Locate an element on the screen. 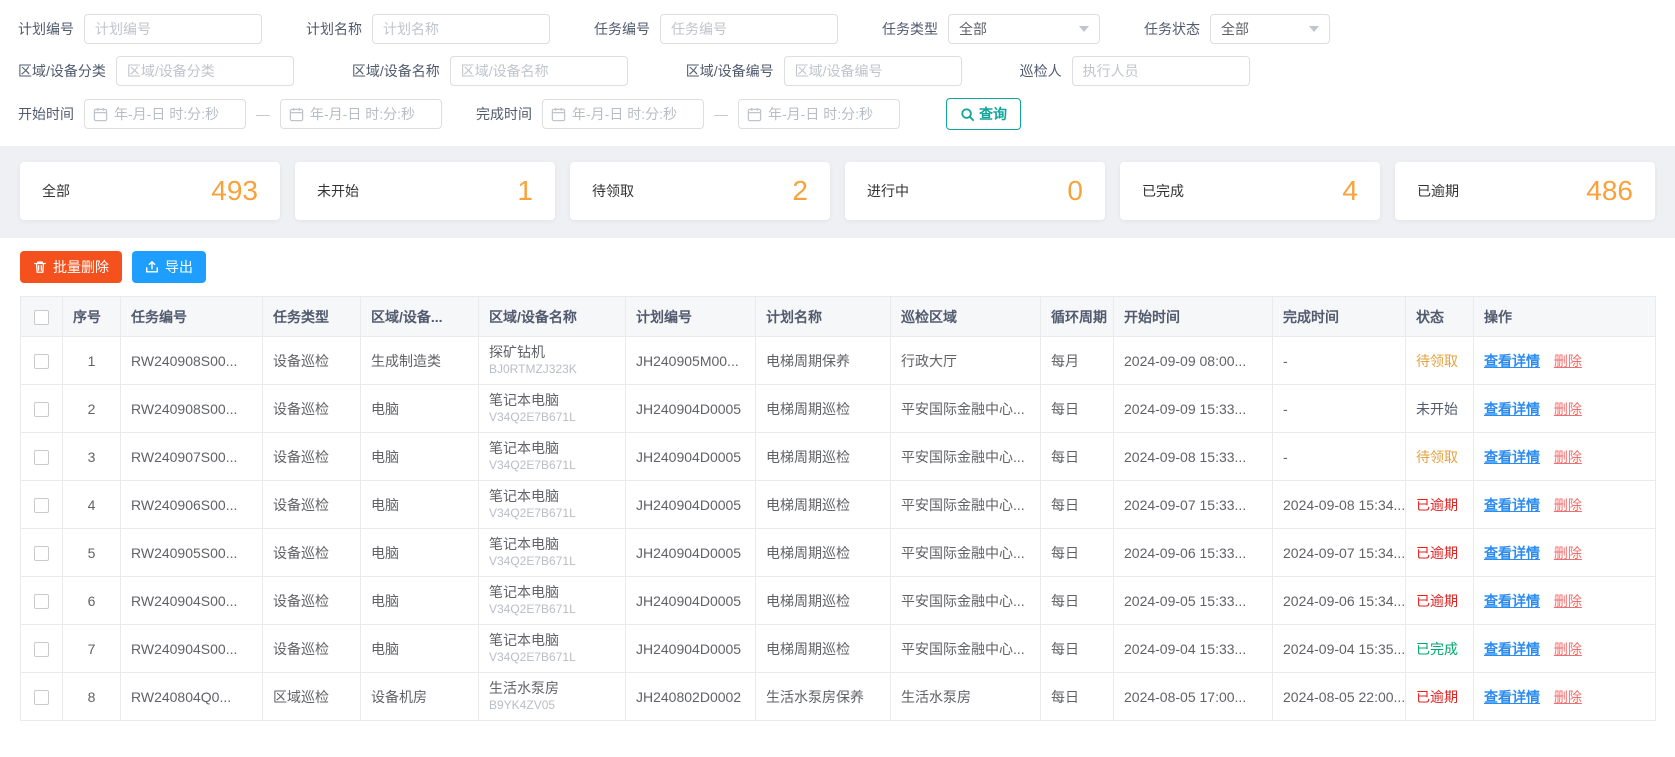  plan-no-input is located at coordinates (173, 29).